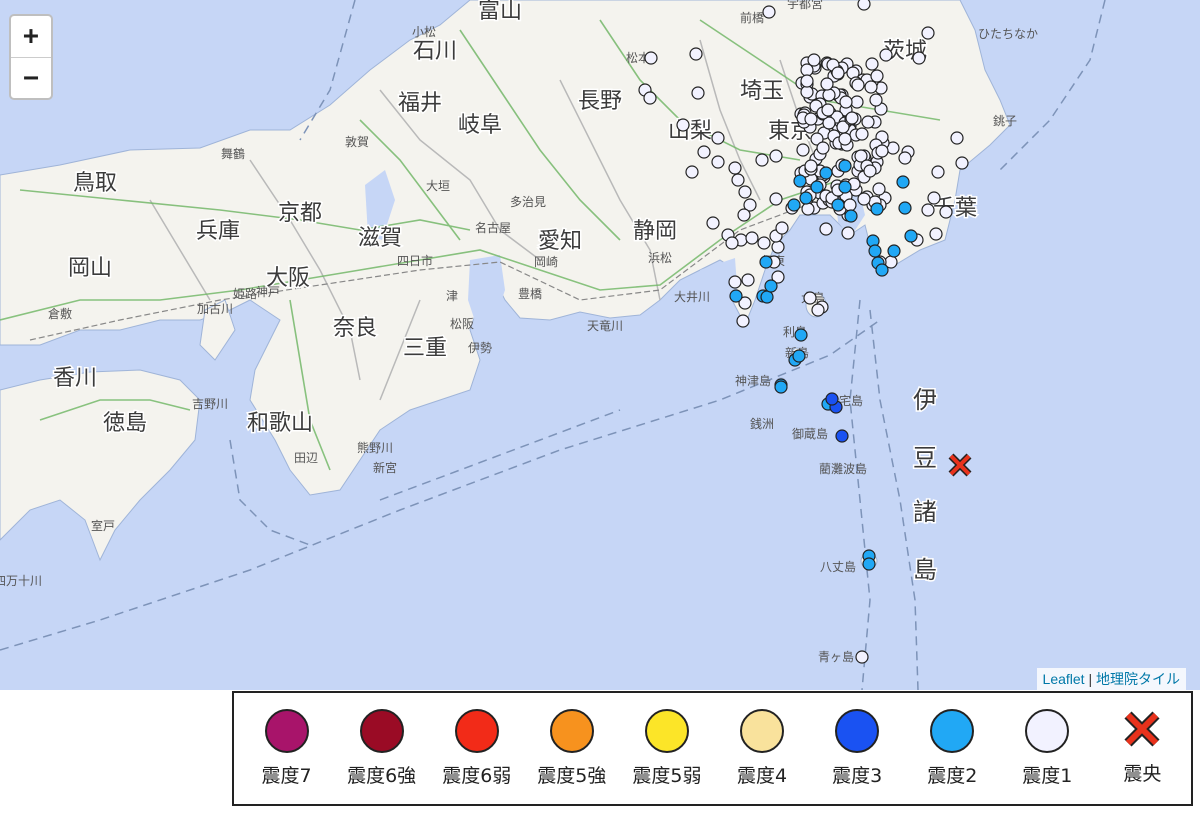 The image size is (1200, 813). Describe the element at coordinates (842, 436) in the screenshot. I see `intensity3-marker` at that location.